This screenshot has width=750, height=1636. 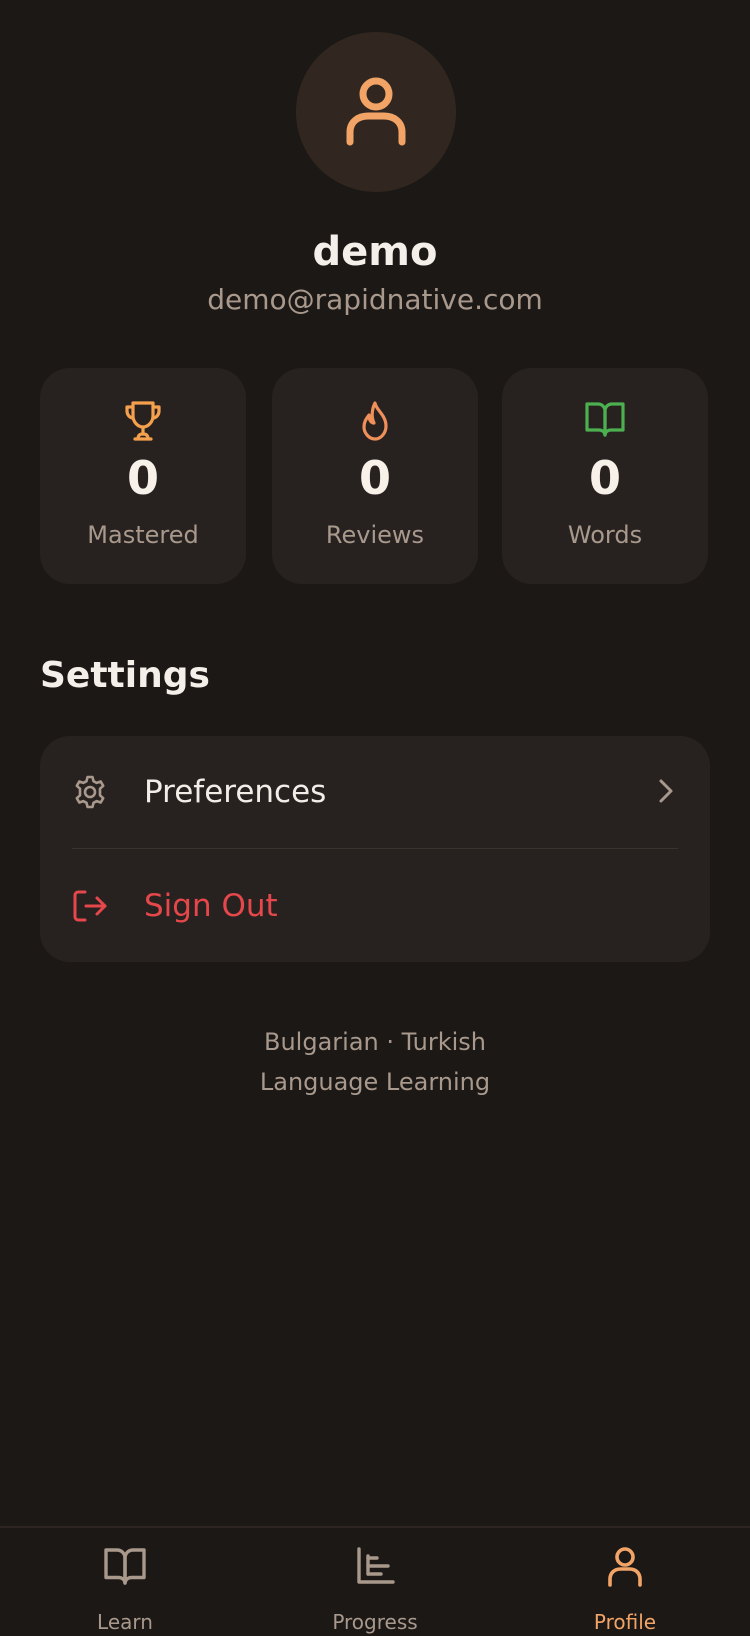 I want to click on stat-card-mastered: 0 Mastered, so click(x=143, y=476).